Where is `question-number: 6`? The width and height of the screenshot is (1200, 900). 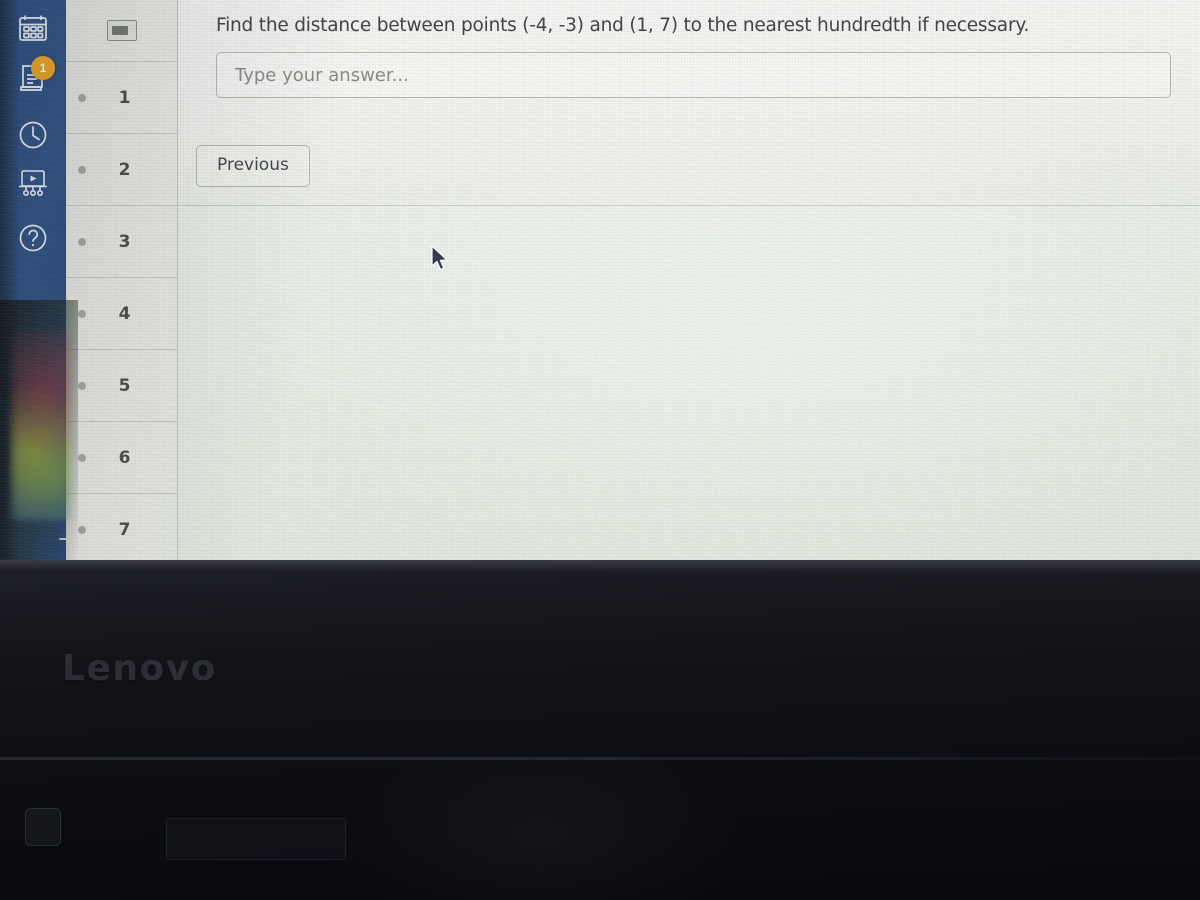 question-number: 6 is located at coordinates (124, 457).